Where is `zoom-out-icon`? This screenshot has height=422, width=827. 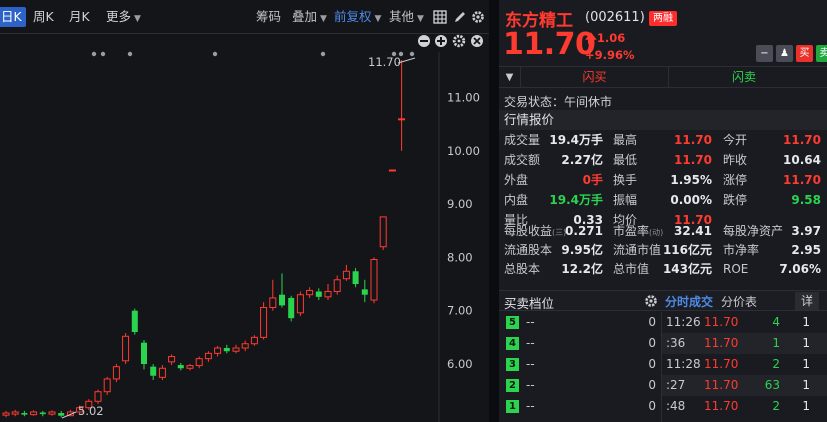
zoom-out-icon is located at coordinates (424, 41).